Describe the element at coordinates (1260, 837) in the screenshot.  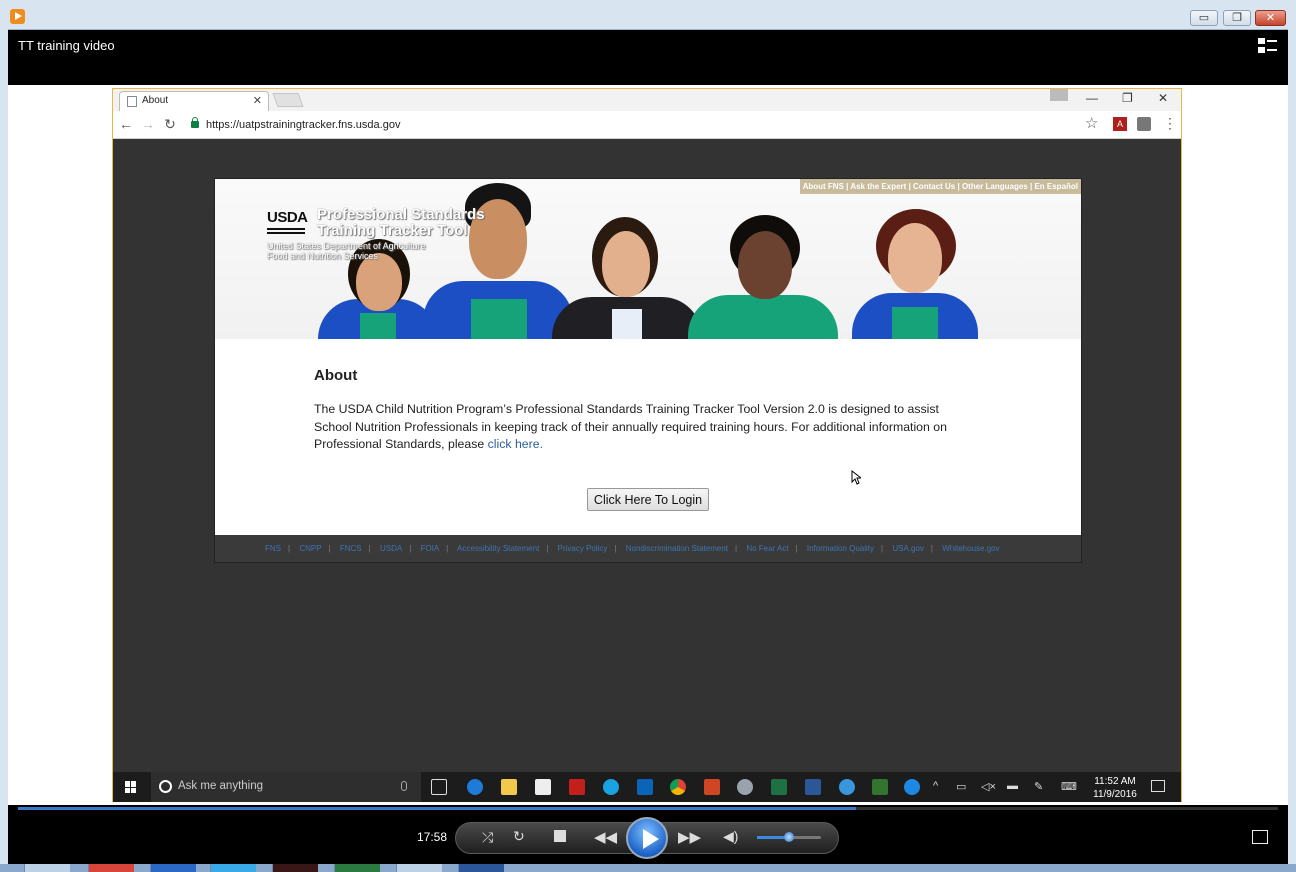
I see `fullscreen-icon` at that location.